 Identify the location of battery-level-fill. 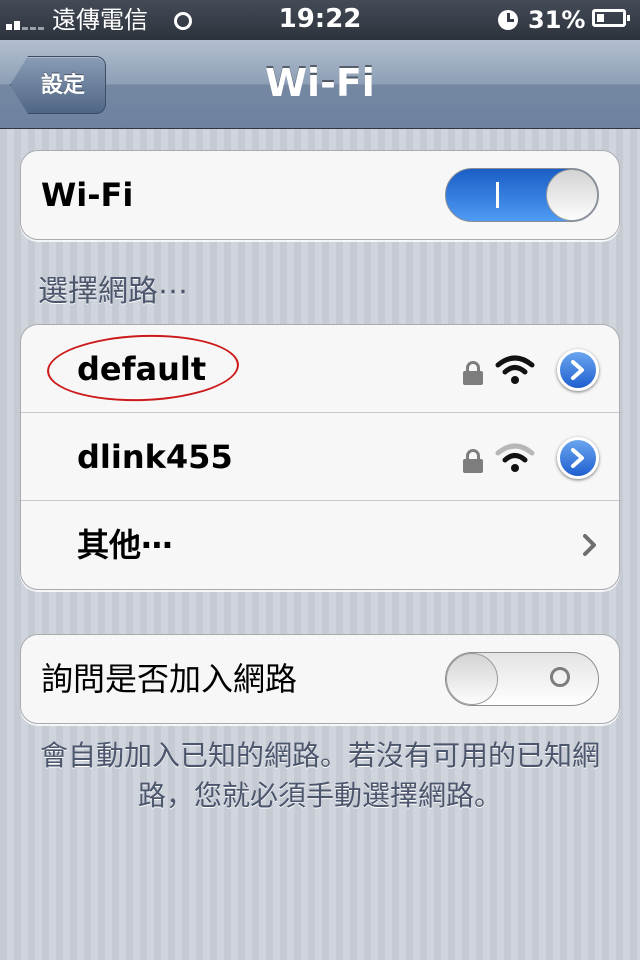
(600, 18).